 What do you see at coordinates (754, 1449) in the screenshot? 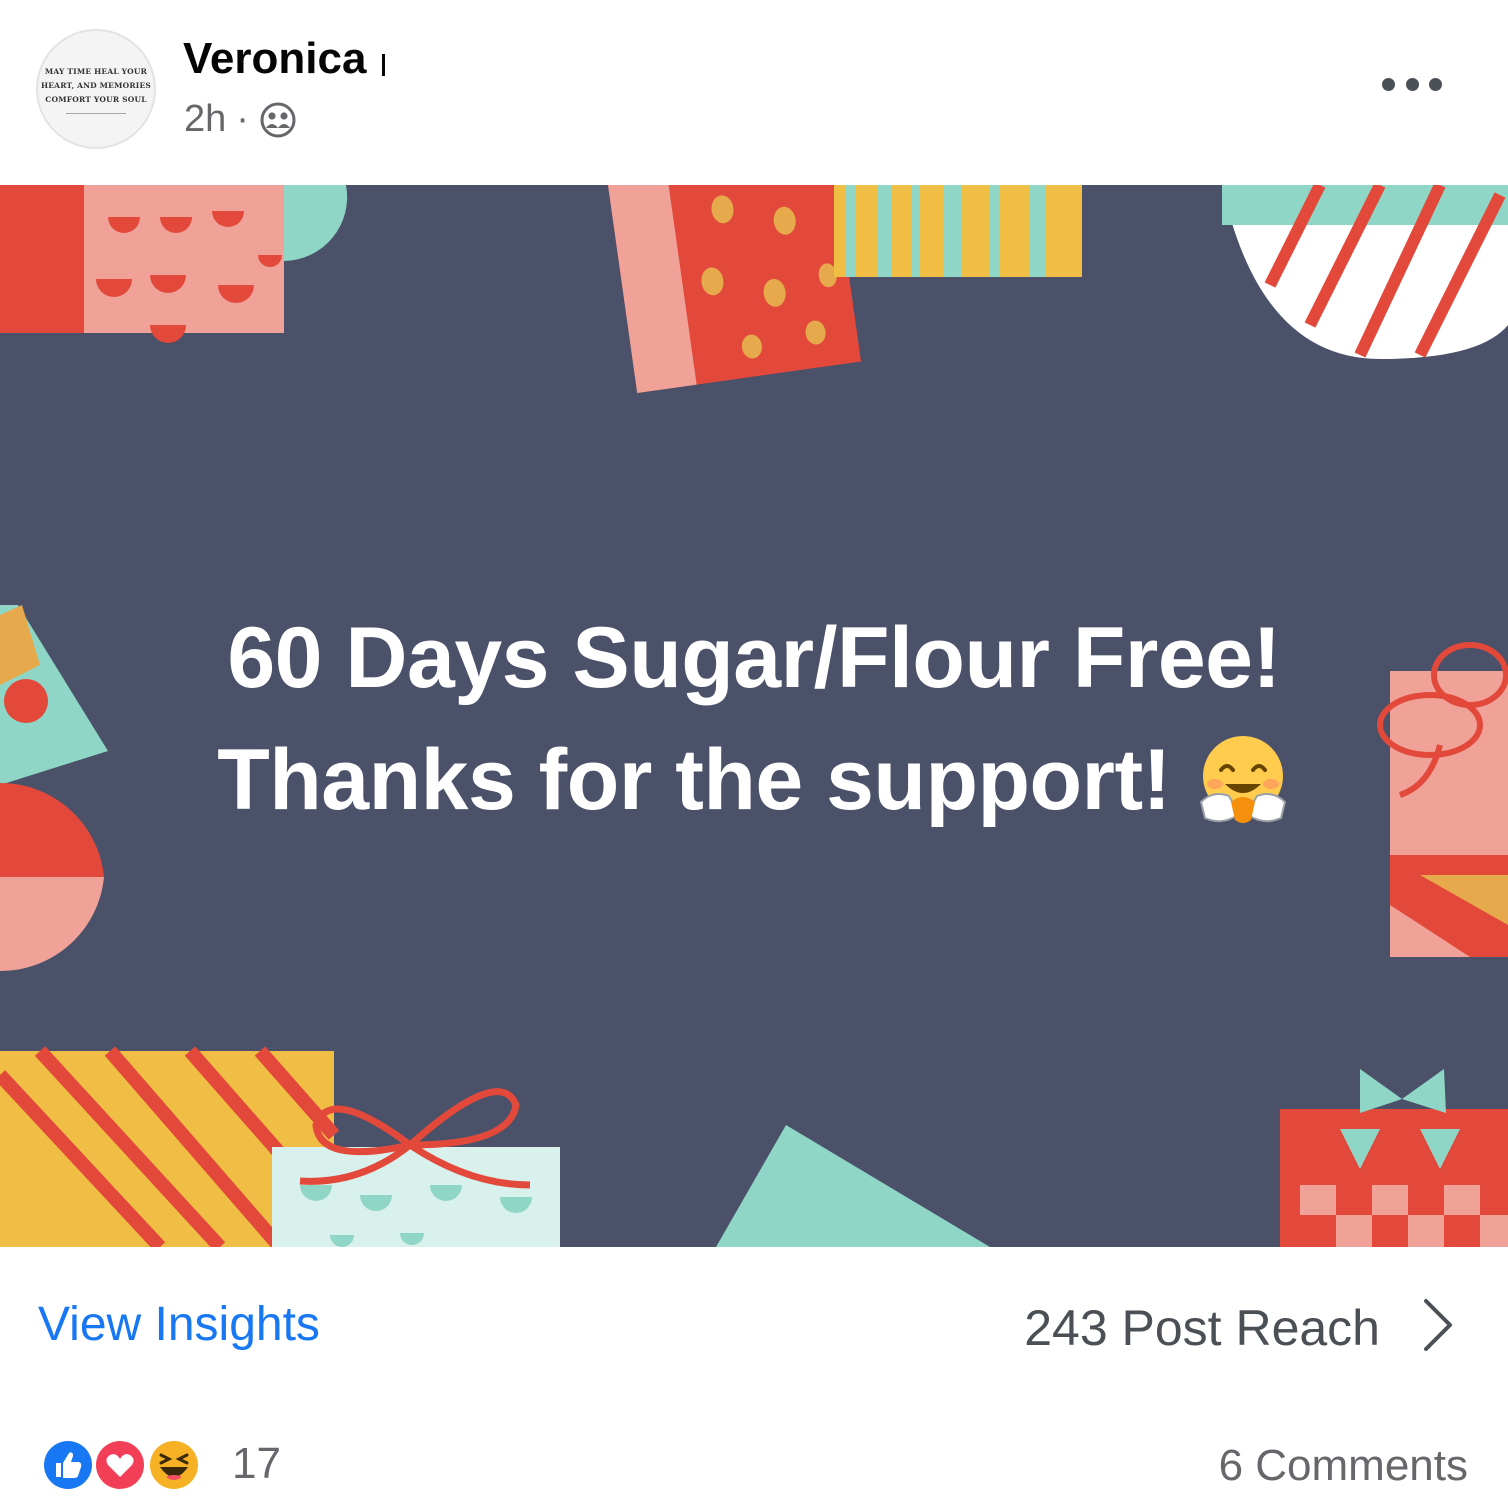
I see `reactions-row: 17 6 Comments` at bounding box center [754, 1449].